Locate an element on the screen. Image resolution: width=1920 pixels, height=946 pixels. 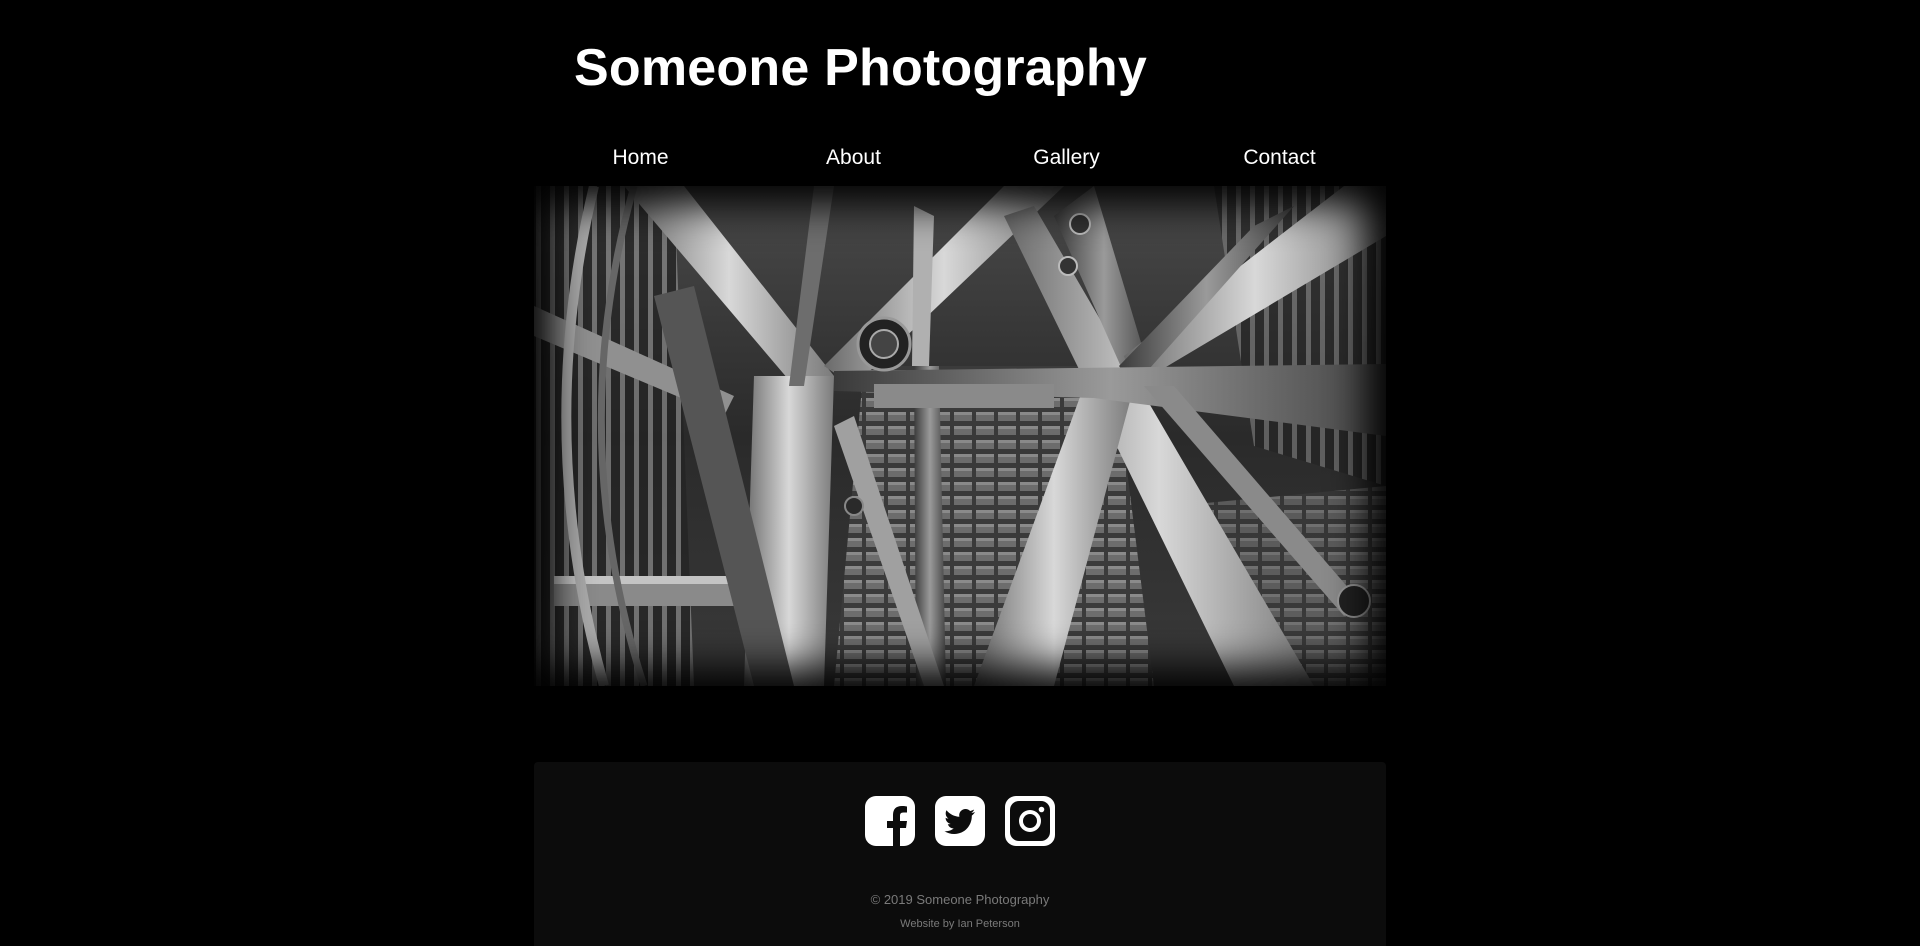
main-nav: Home About Gallery Contact is located at coordinates (960, 158).